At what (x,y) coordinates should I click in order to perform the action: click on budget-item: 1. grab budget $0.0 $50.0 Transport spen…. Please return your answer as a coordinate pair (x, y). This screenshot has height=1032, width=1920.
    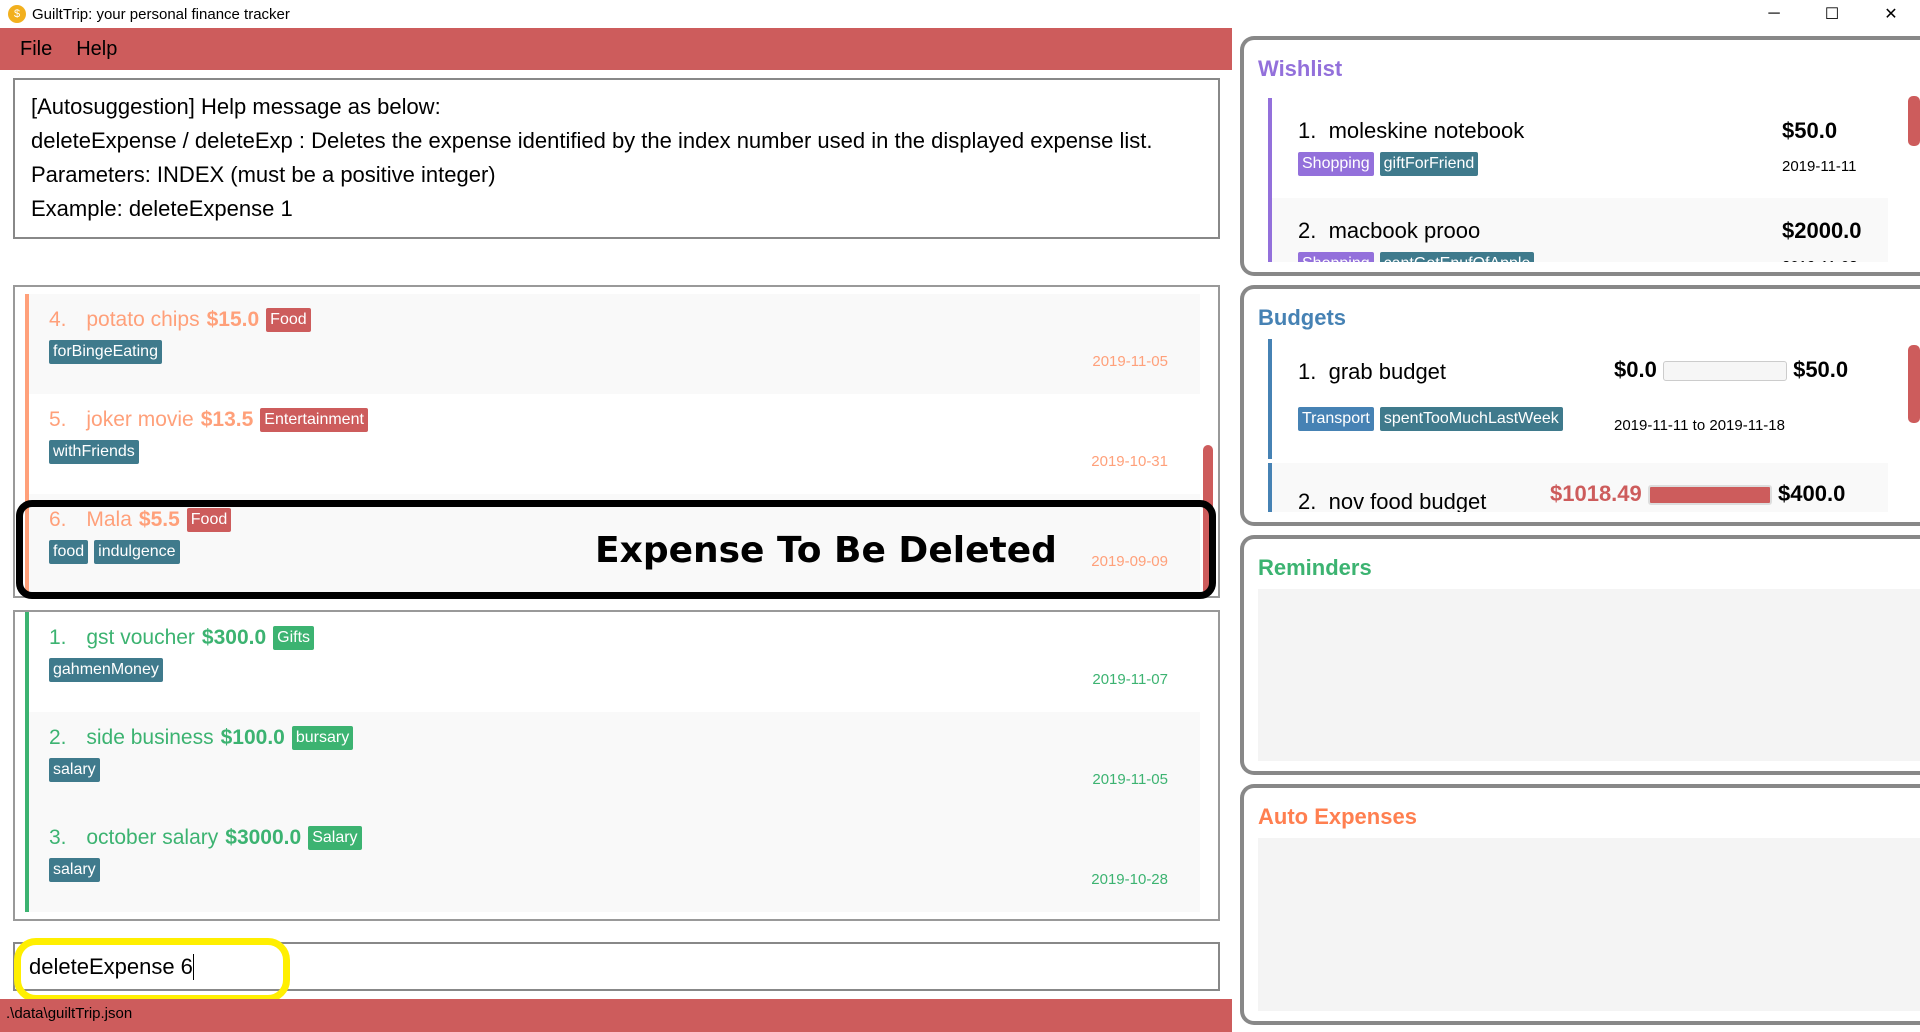
    Looking at the image, I should click on (1578, 399).